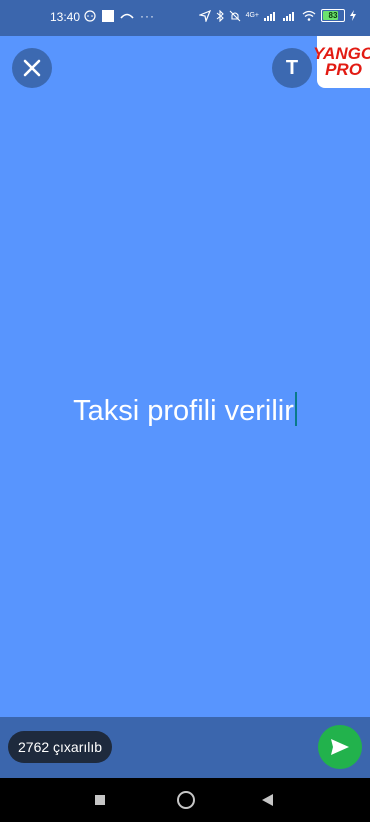 The height and width of the screenshot is (822, 370). I want to click on status-time: 13:40, so click(65, 17).